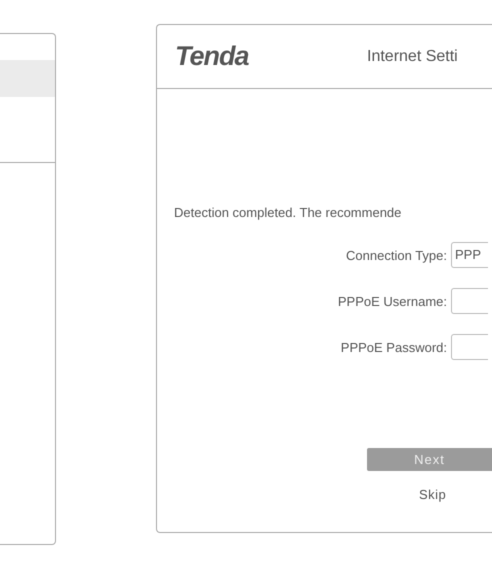 Image resolution: width=492 pixels, height=581 pixels. Describe the element at coordinates (469, 255) in the screenshot. I see `connection-type-select: PPP` at that location.